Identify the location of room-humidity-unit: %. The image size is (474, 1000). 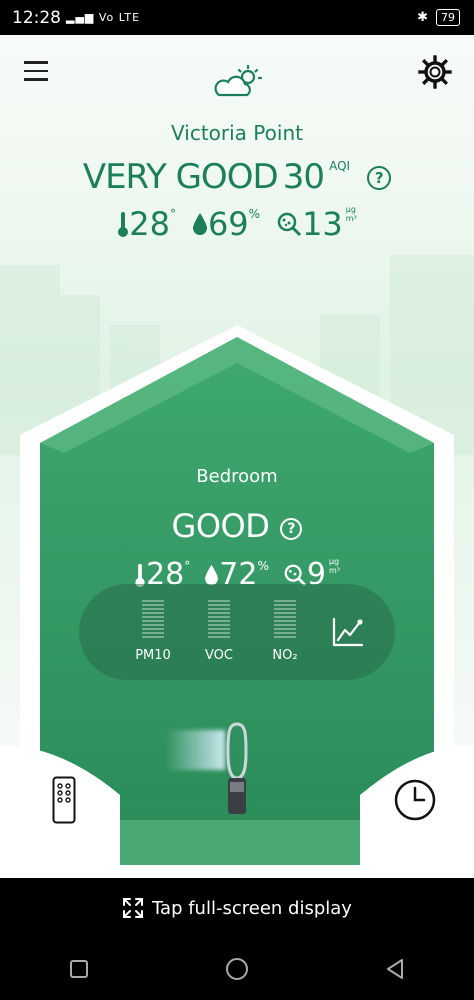
(263, 566).